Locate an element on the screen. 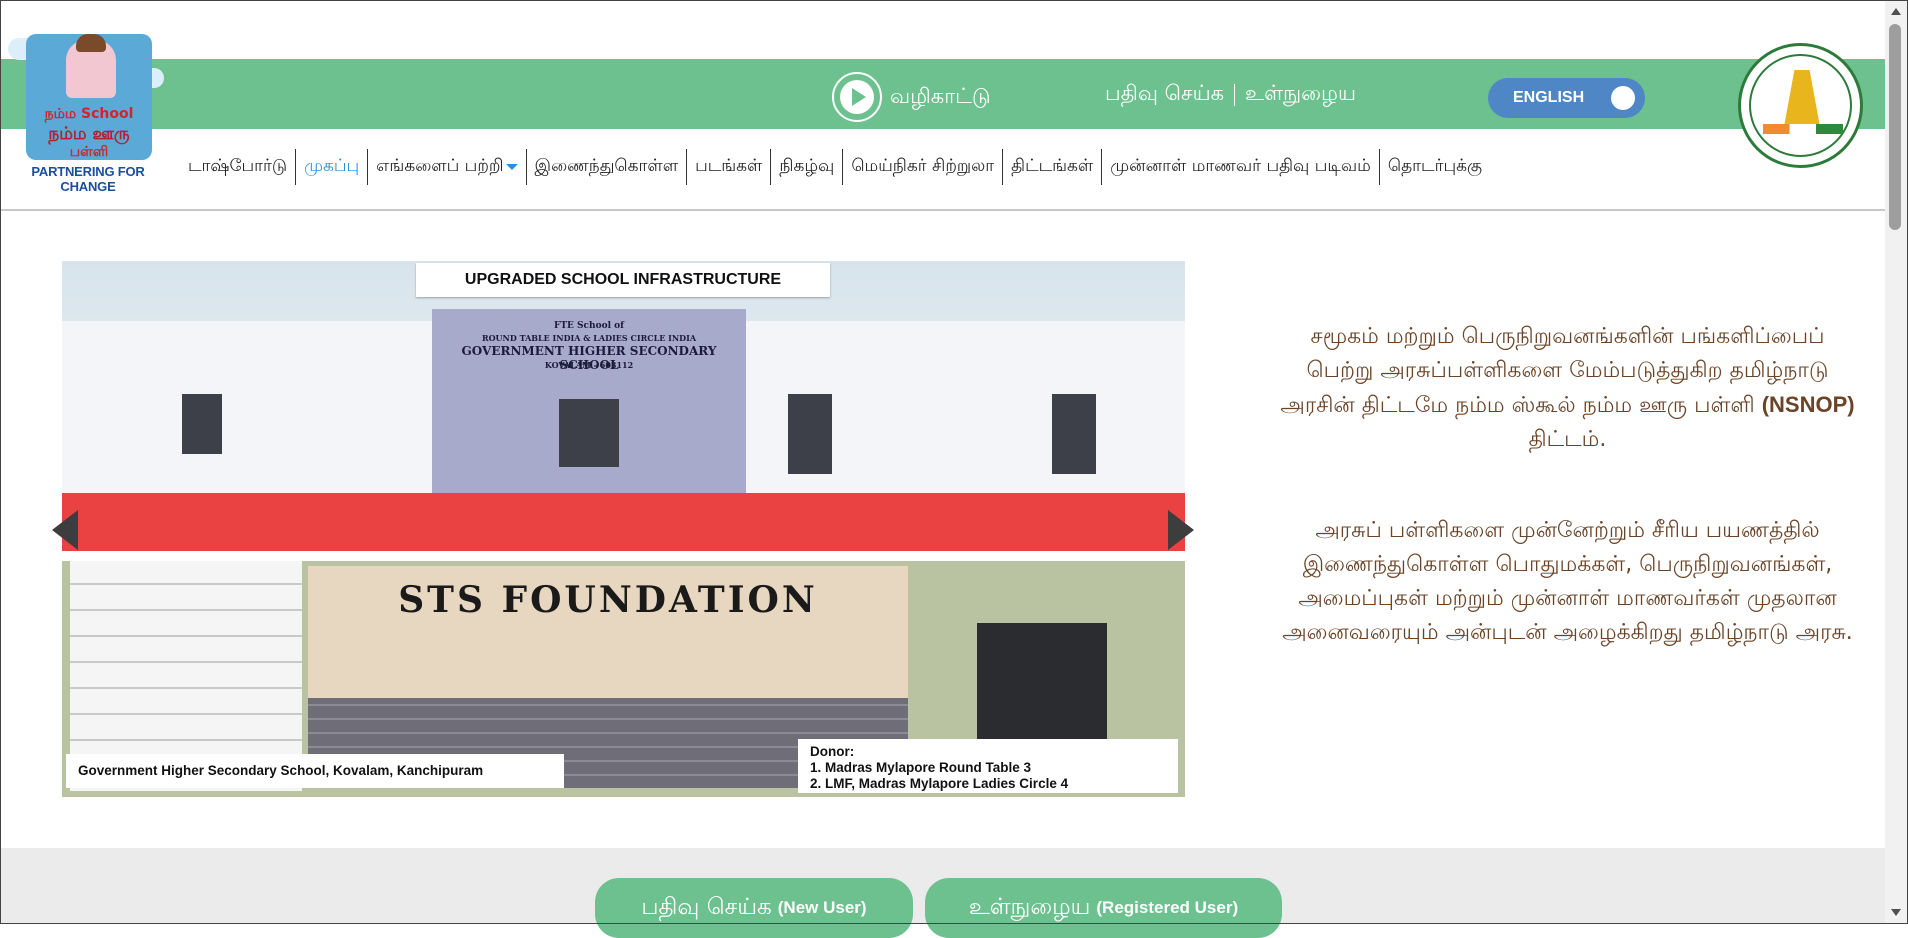 The width and height of the screenshot is (1908, 938). donor-line-1: 1. Madras Mylapore Round Table 3 is located at coordinates (921, 767).